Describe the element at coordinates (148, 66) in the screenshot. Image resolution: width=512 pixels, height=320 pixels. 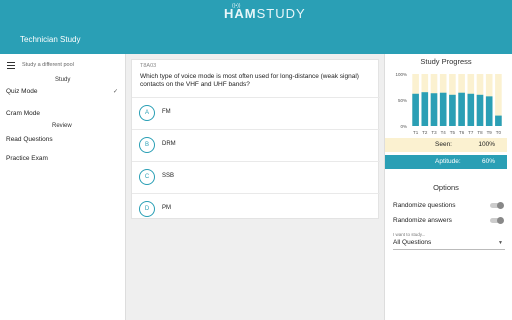
I see `question-id: T8A03` at that location.